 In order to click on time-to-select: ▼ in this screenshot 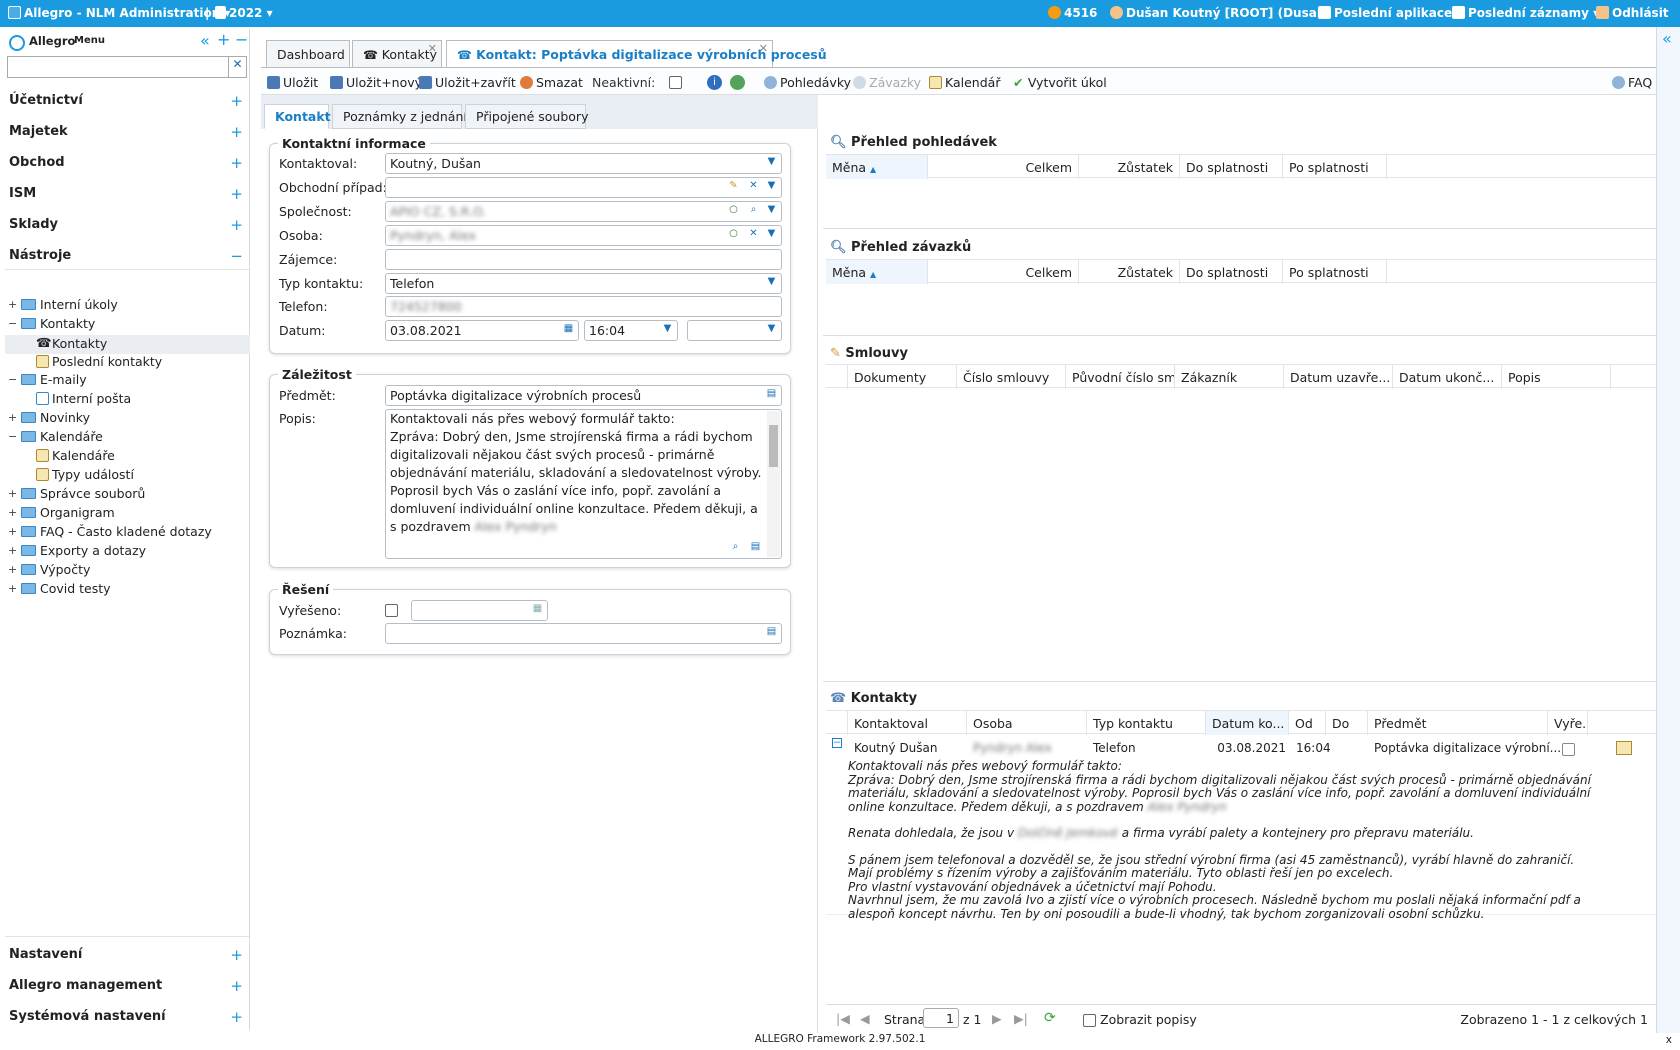, I will do `click(734, 330)`.